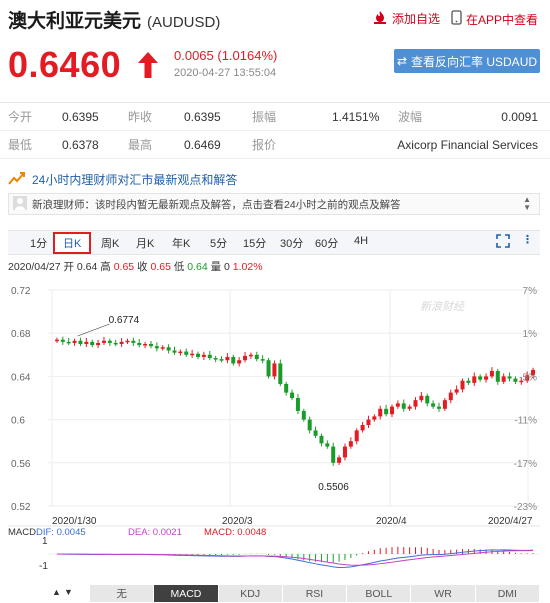 Image resolution: width=550 pixels, height=603 pixels. I want to click on stat-label: 报价, so click(264, 145).